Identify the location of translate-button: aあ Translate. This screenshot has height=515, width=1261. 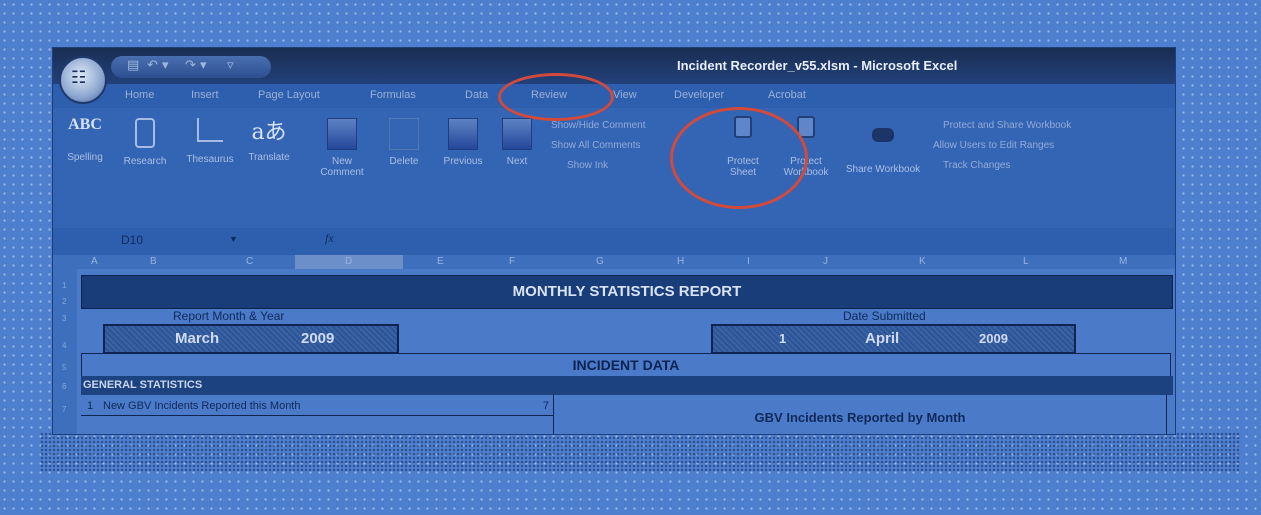
(269, 138).